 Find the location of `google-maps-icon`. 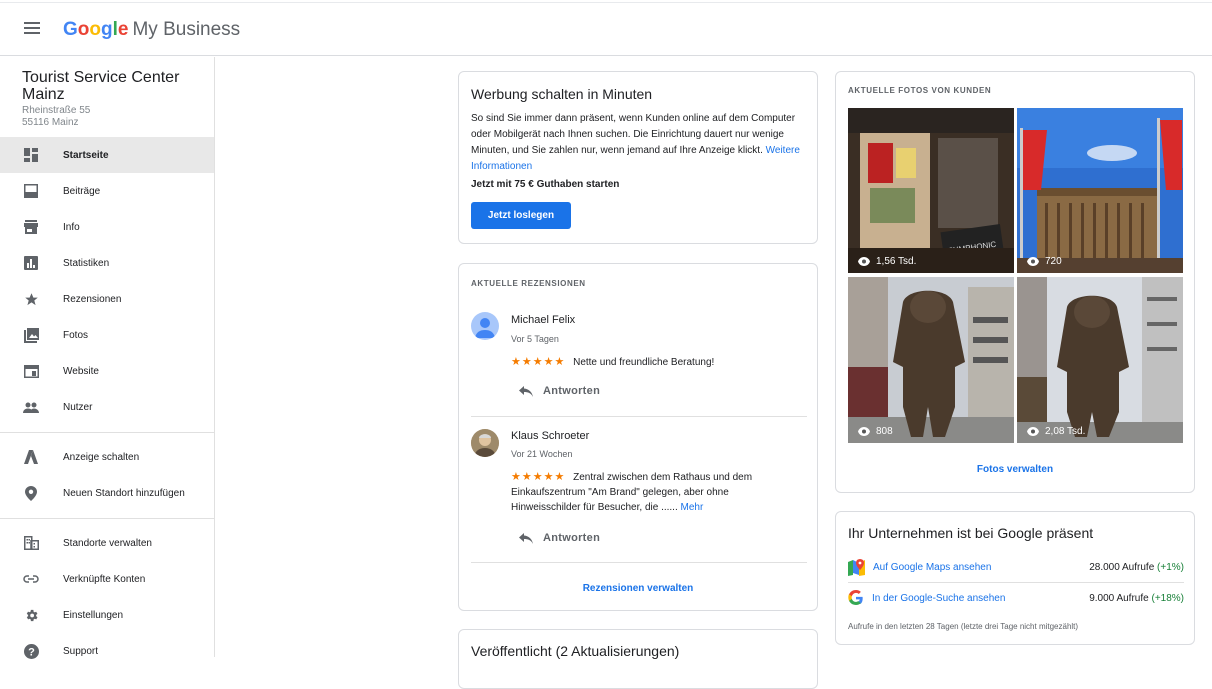

google-maps-icon is located at coordinates (856, 567).